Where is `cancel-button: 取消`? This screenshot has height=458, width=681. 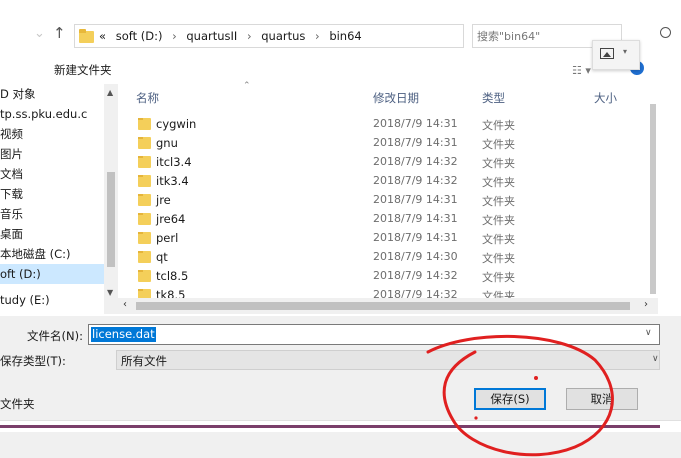 cancel-button: 取消 is located at coordinates (602, 399).